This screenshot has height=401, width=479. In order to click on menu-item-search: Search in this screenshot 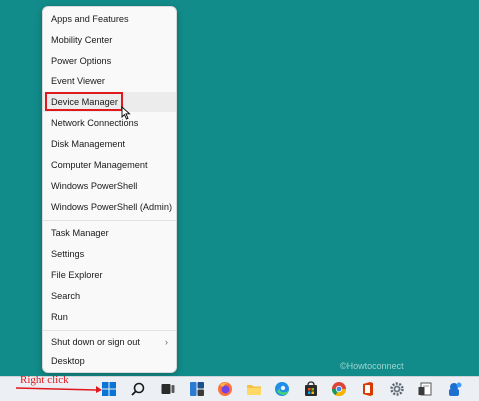, I will do `click(109, 296)`.